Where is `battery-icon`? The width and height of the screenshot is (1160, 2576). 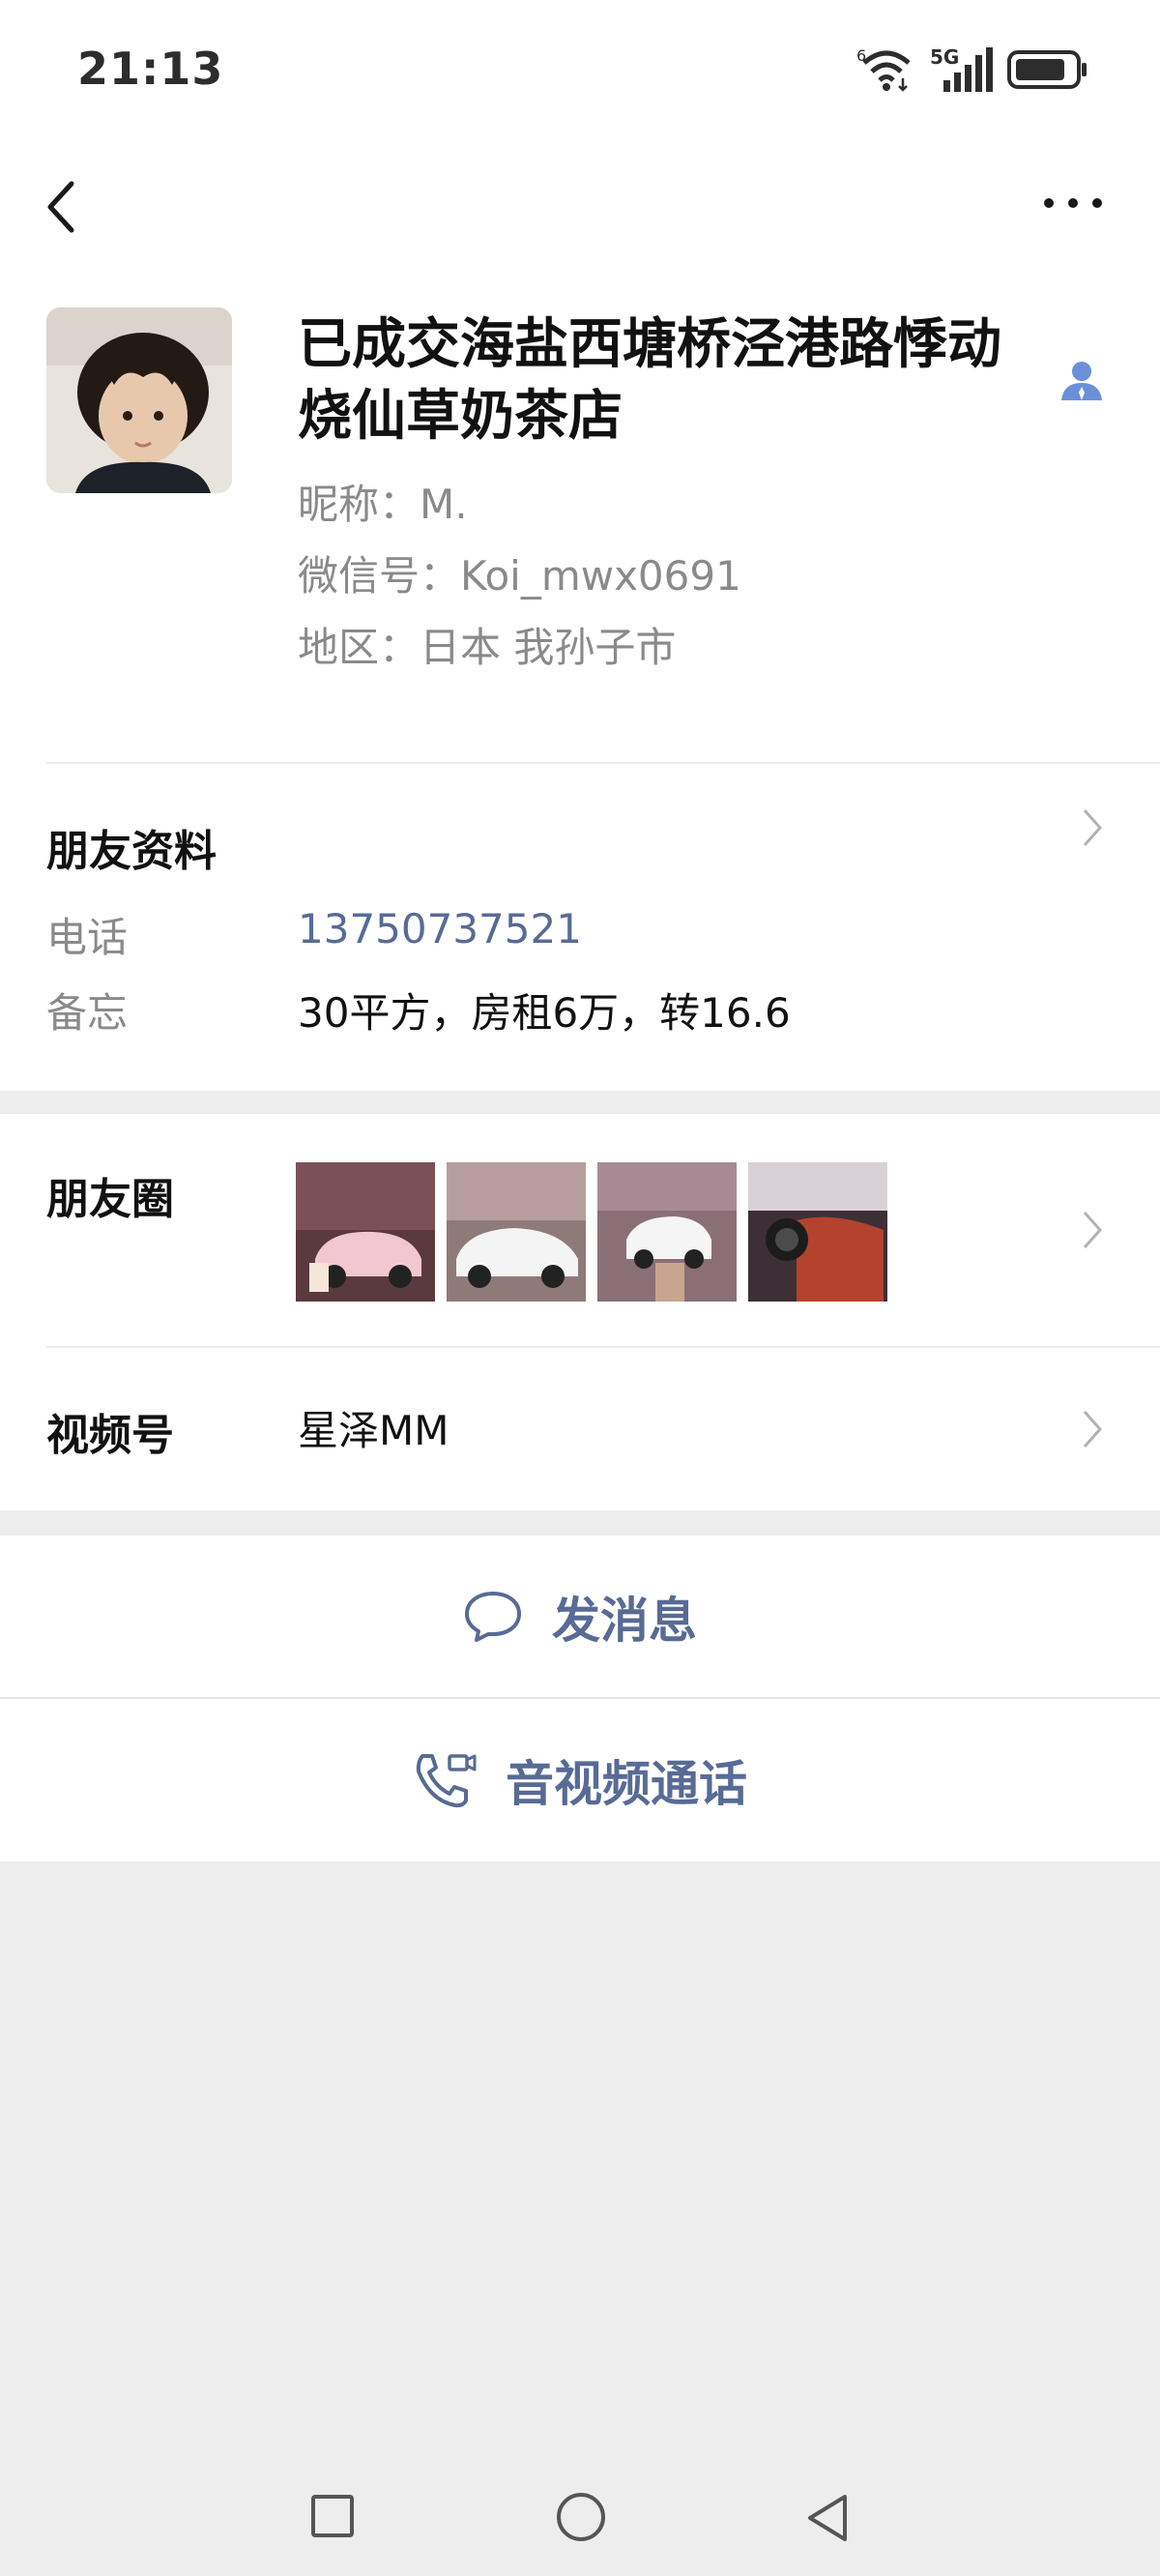
battery-icon is located at coordinates (1047, 69).